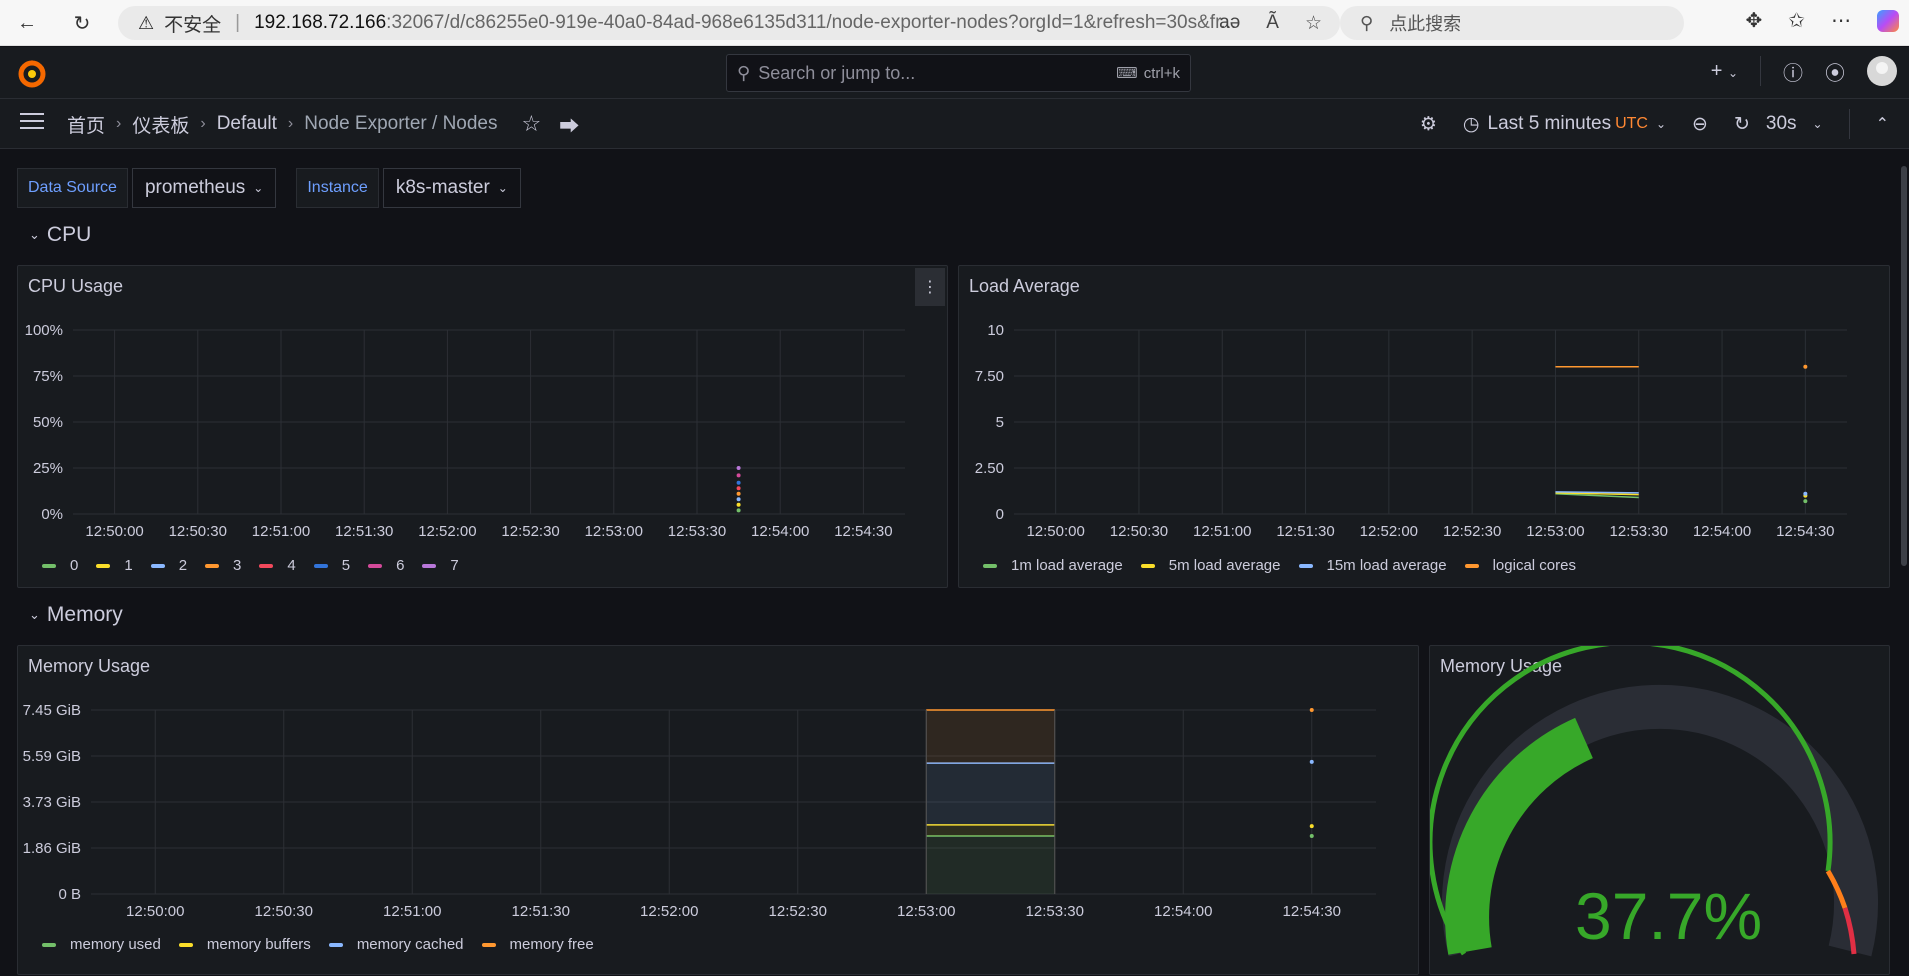 Image resolution: width=1909 pixels, height=976 pixels. I want to click on legend-item: logical cores, so click(1520, 565).